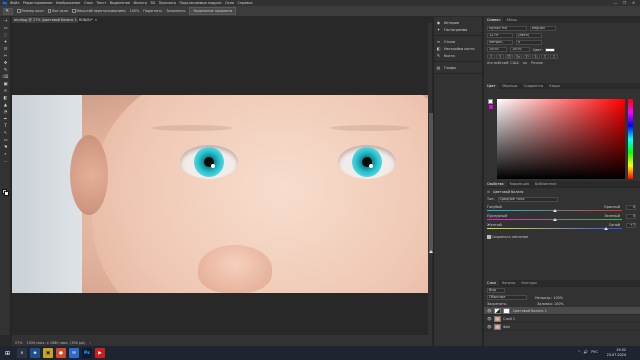 The height and width of the screenshot is (360, 640). Describe the element at coordinates (549, 49) in the screenshot. I see `text-color-swatch` at that location.